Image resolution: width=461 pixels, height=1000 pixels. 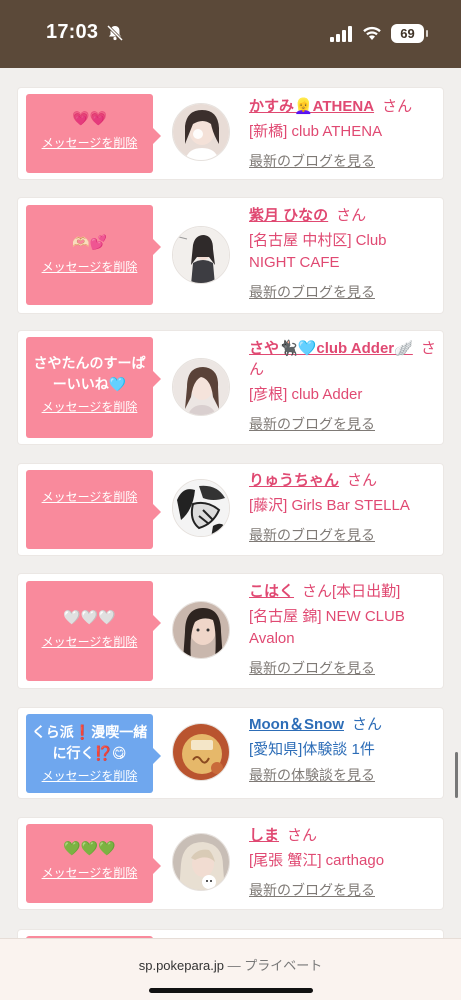 What do you see at coordinates (317, 860) in the screenshot?
I see `shop-info: [尾張 蟹江] carthago` at bounding box center [317, 860].